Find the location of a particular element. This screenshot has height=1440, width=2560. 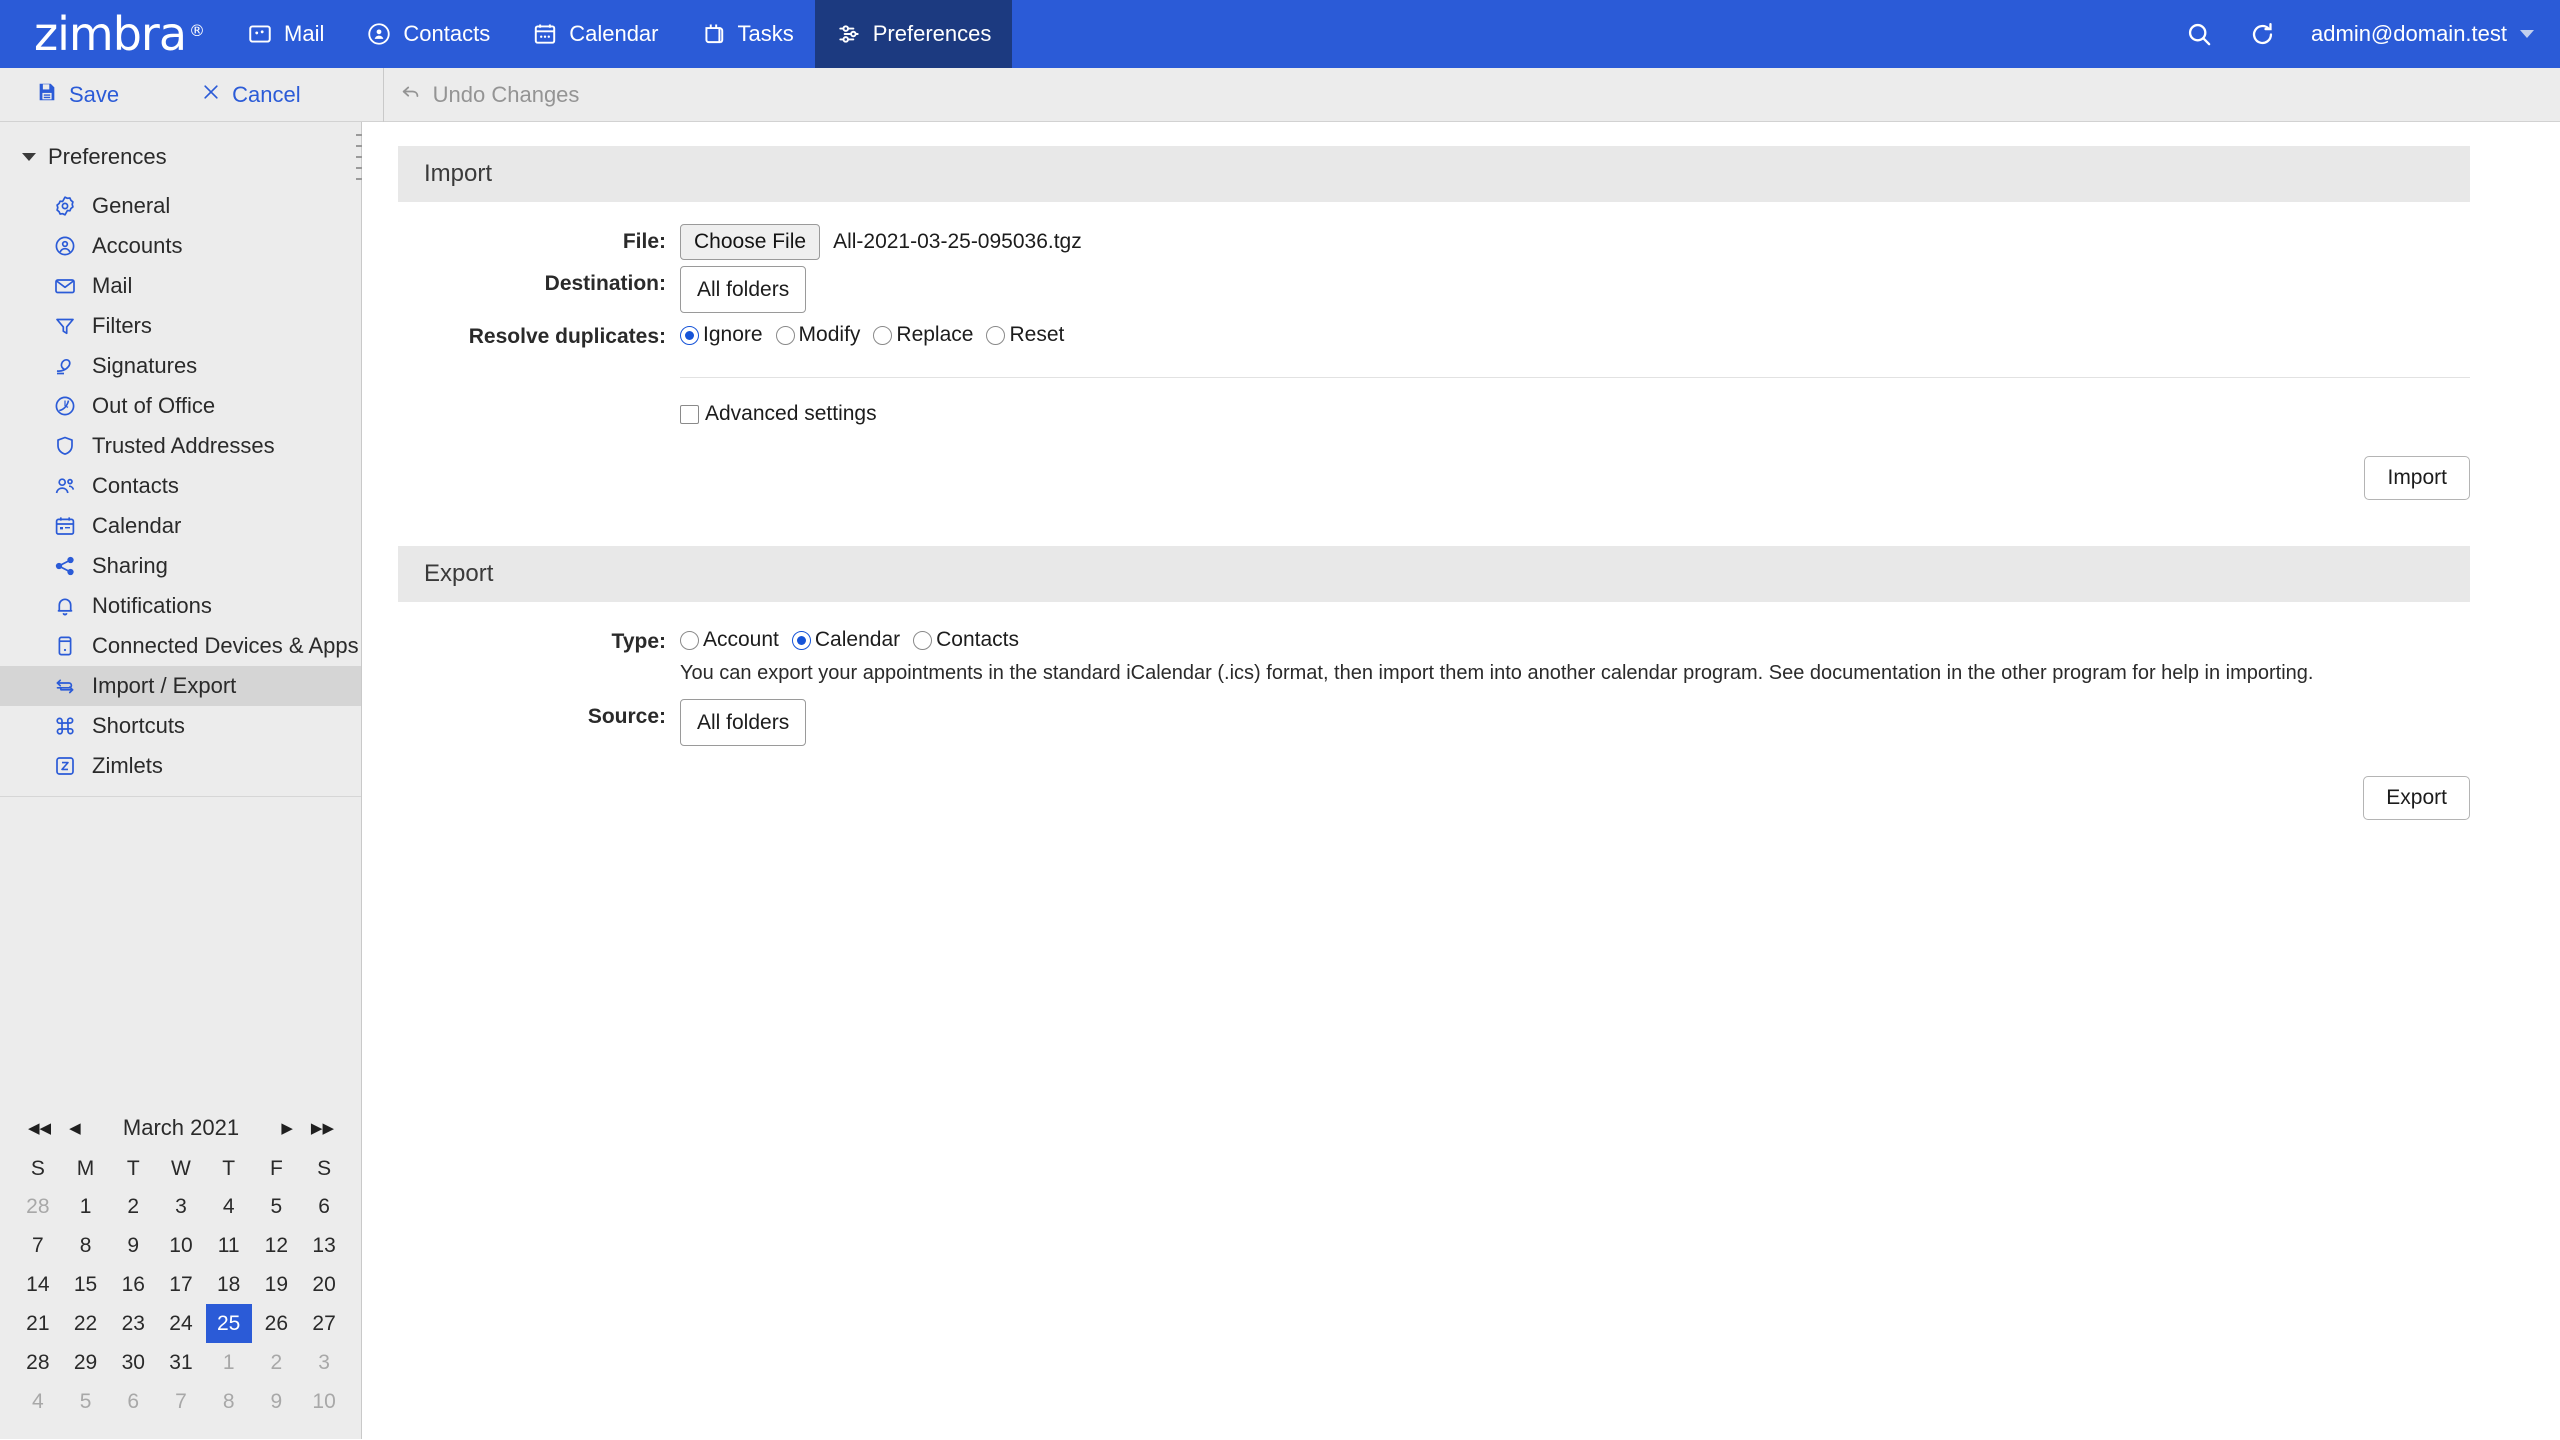

mini-calendar-day: 15 is located at coordinates (86, 1284).